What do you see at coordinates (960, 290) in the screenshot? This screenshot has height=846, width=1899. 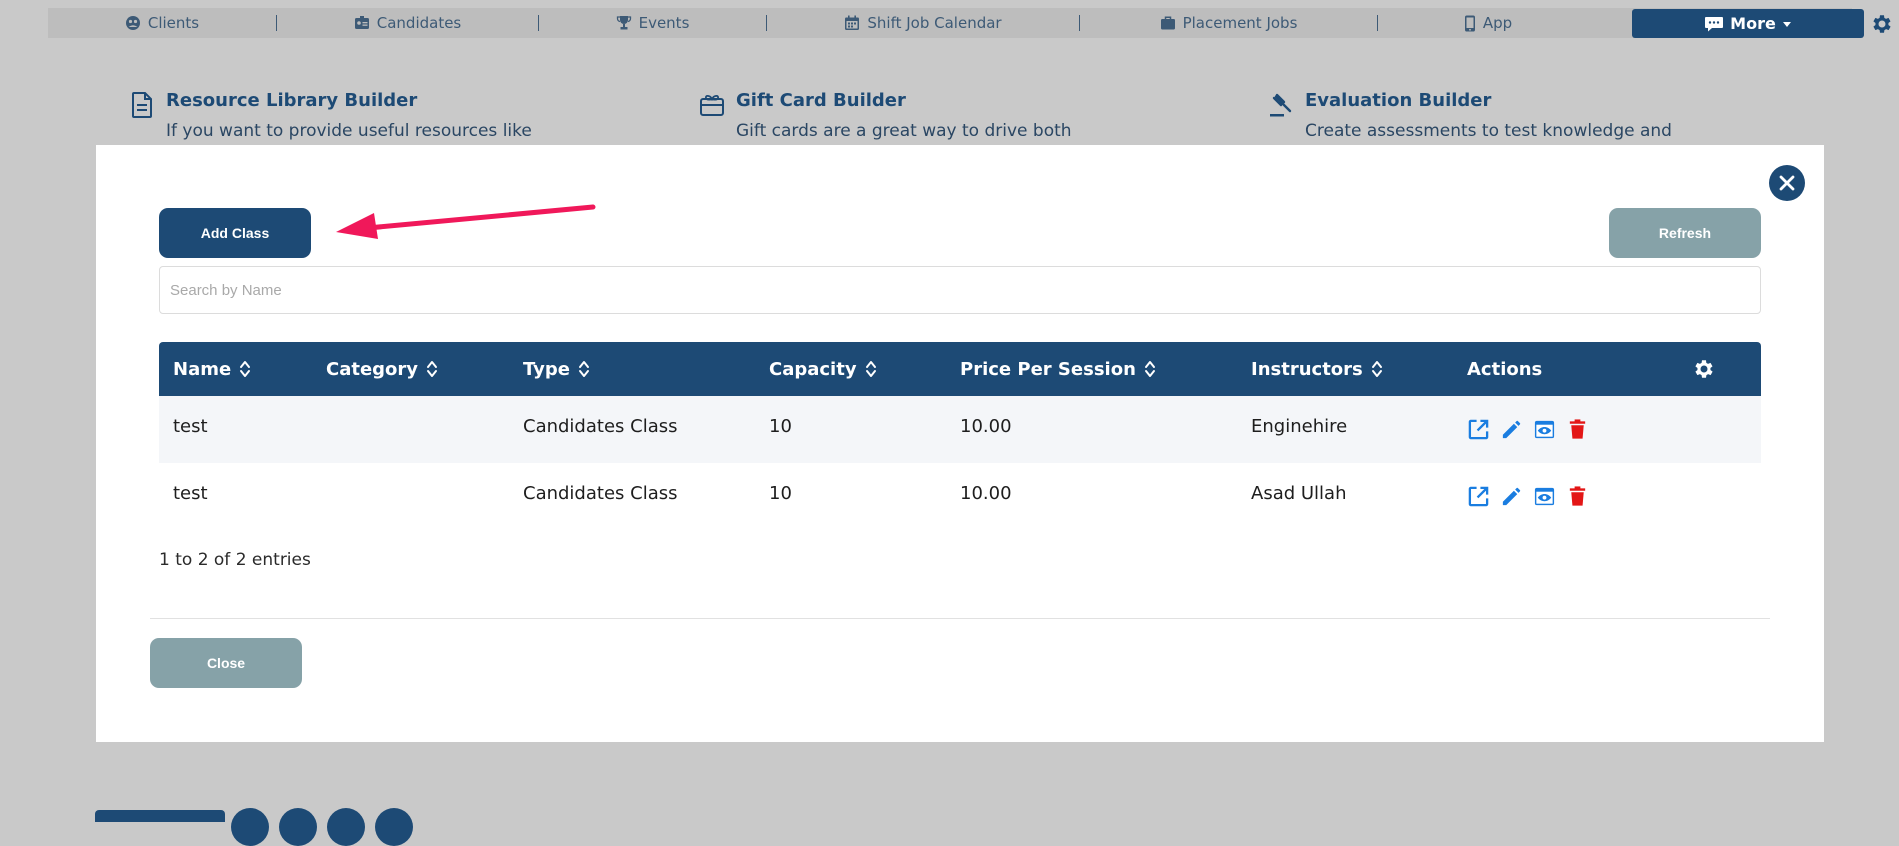 I see `search-input` at bounding box center [960, 290].